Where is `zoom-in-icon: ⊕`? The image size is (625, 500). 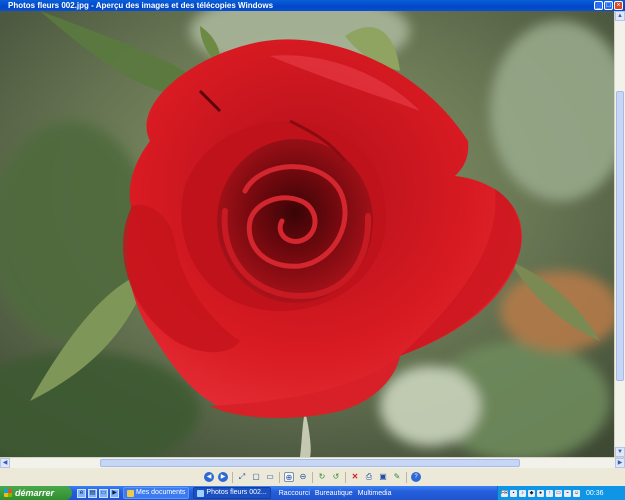
zoom-in-icon: ⊕ is located at coordinates (289, 477).